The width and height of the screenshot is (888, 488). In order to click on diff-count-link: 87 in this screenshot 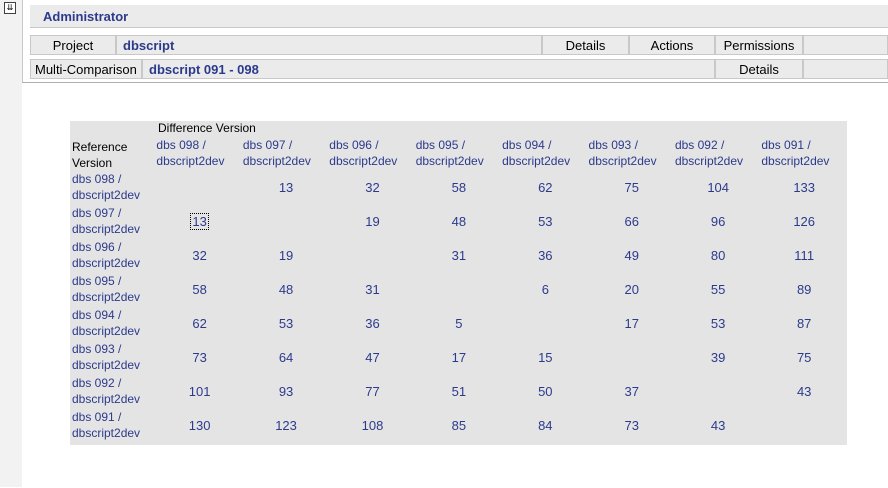, I will do `click(804, 323)`.